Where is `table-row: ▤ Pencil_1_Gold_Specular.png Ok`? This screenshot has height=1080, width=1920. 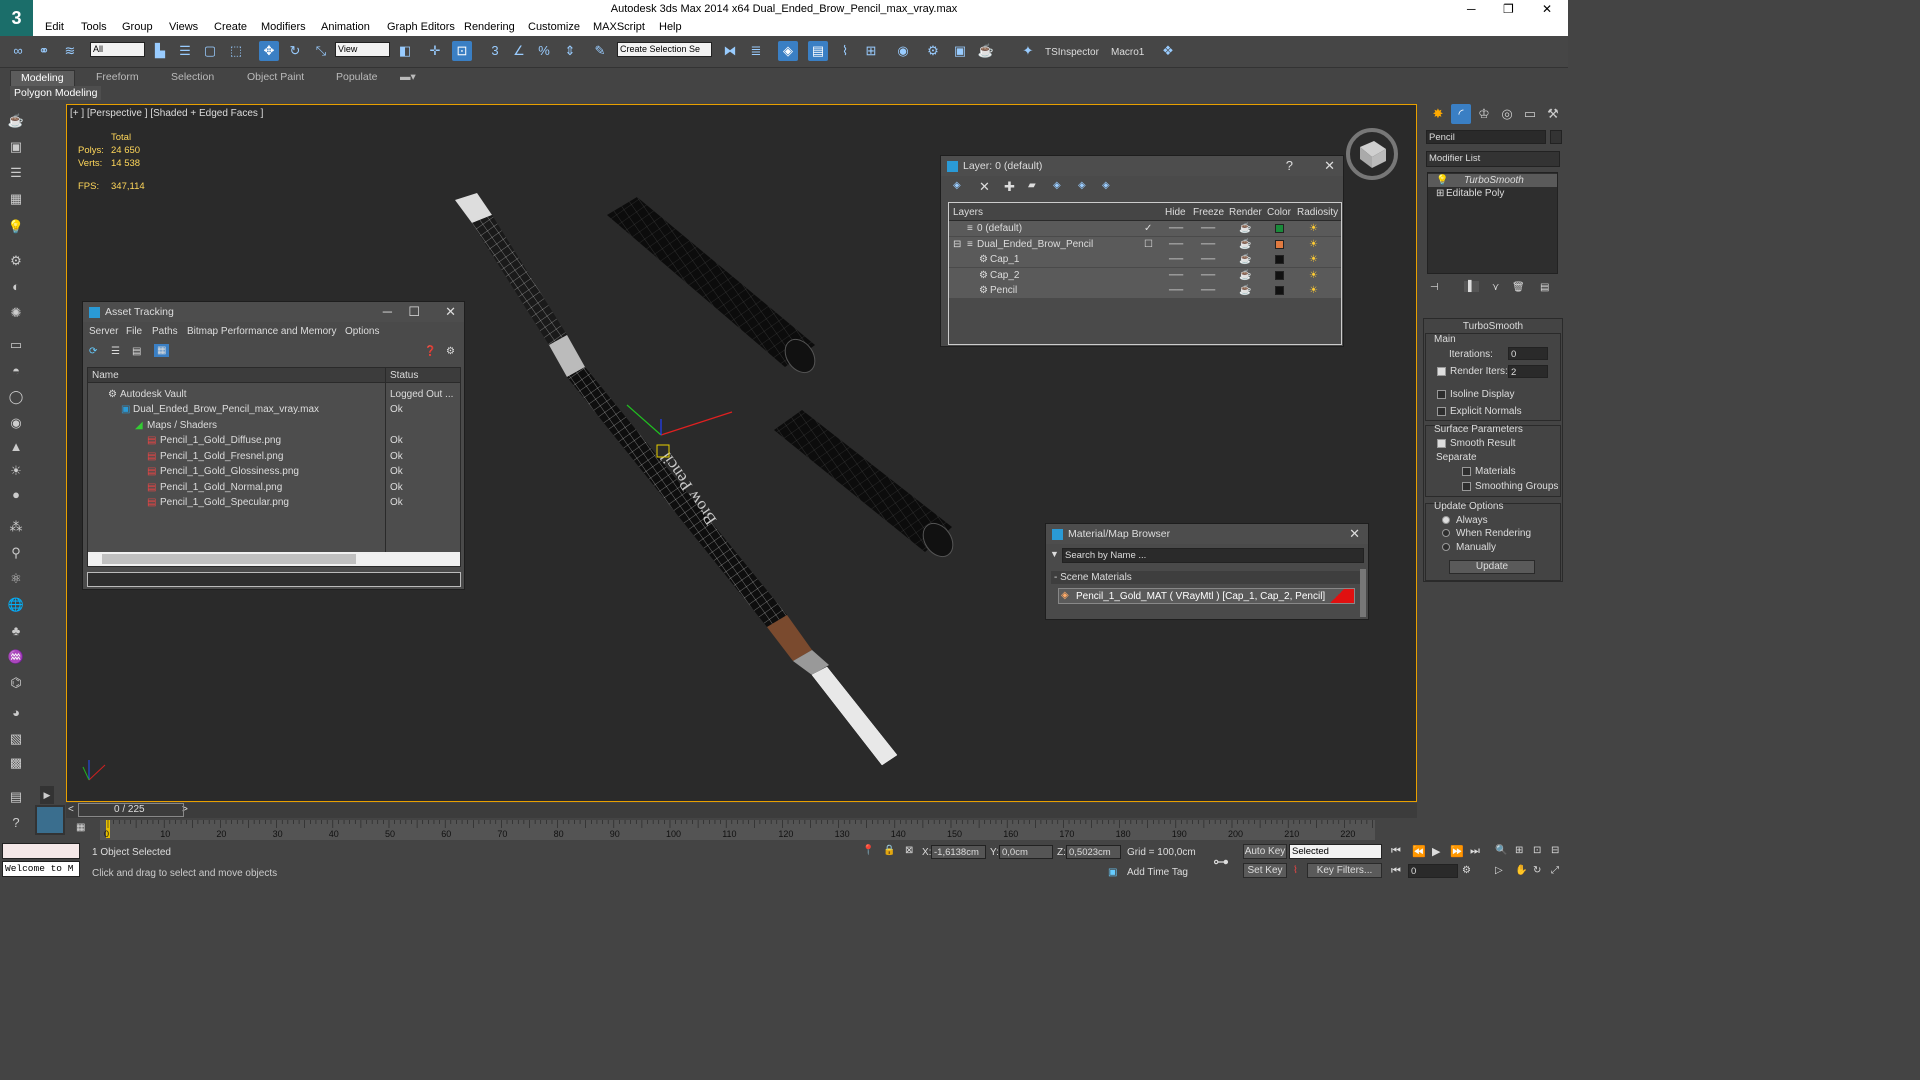 table-row: ▤ Pencil_1_Gold_Specular.png Ok is located at coordinates (274, 502).